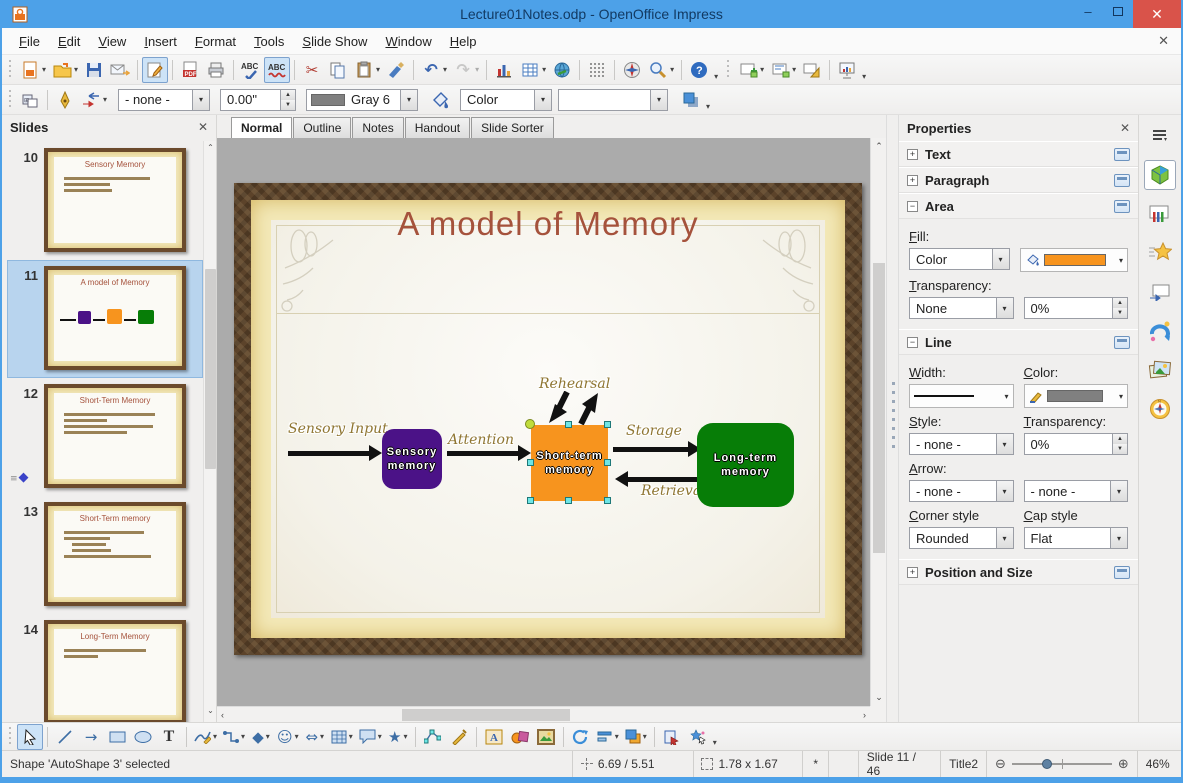  Describe the element at coordinates (155, 69) in the screenshot. I see `edit-file-icon` at that location.